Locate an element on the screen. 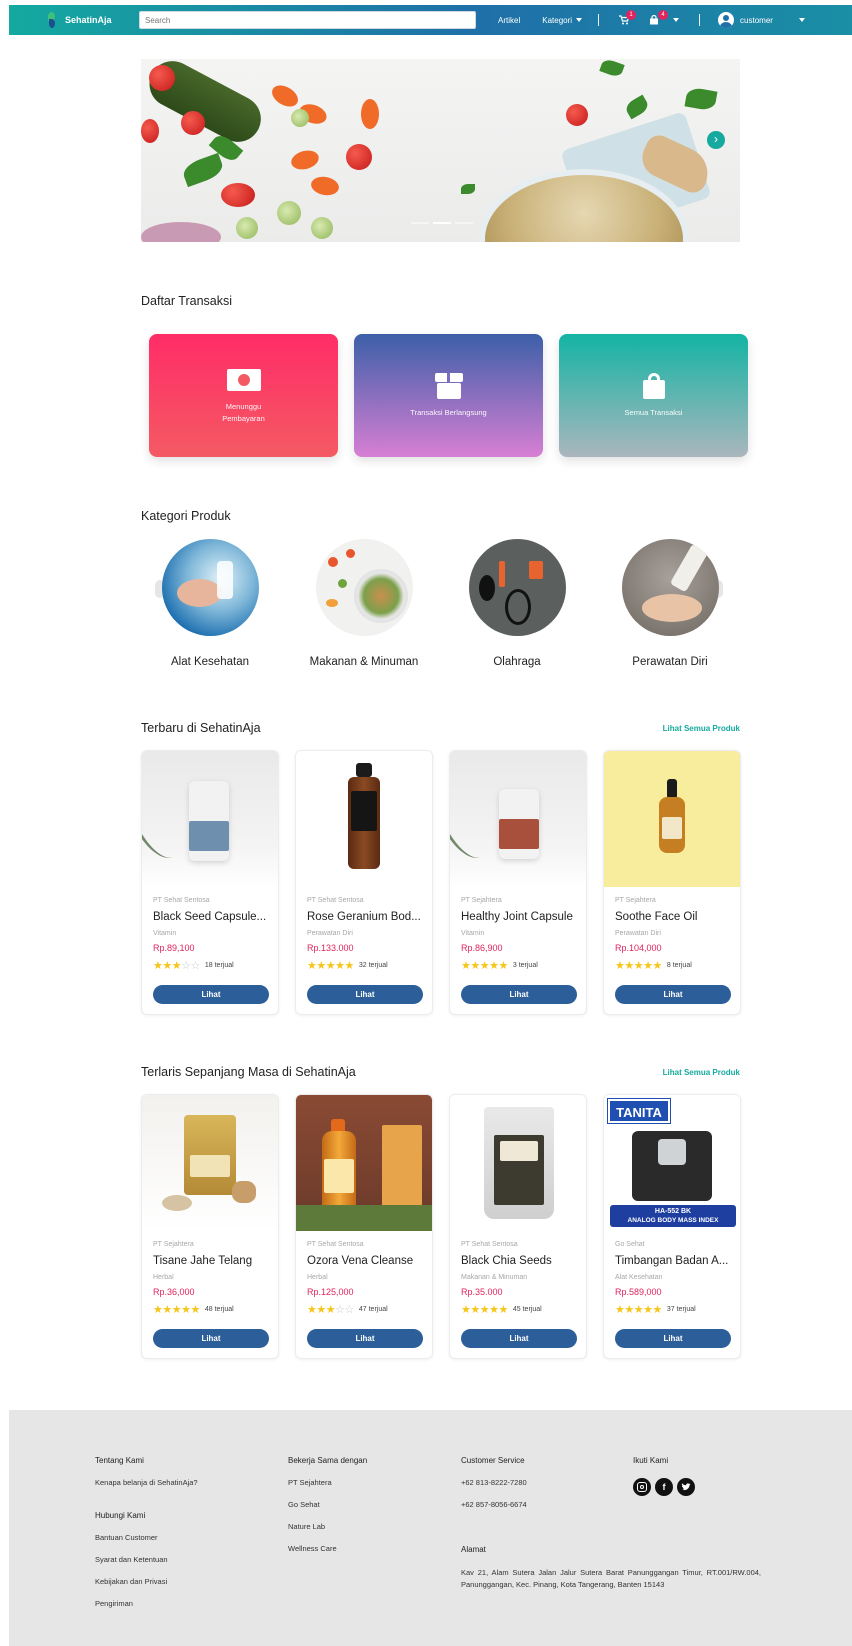 Image resolution: width=852 pixels, height=1646 pixels. product-price: Rp.104,000 is located at coordinates (638, 948).